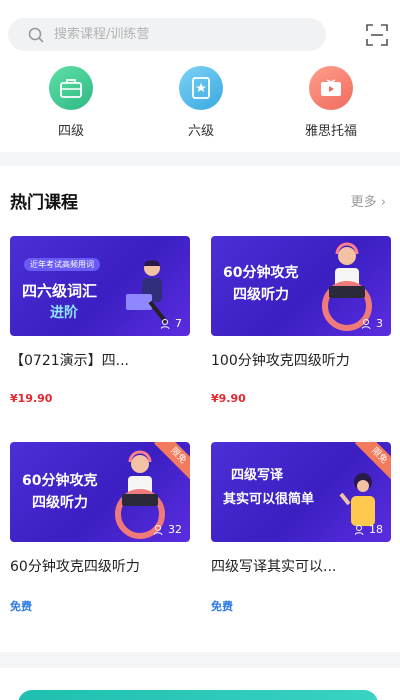 The height and width of the screenshot is (700, 400). Describe the element at coordinates (171, 323) in the screenshot. I see `learner-count: 7` at that location.